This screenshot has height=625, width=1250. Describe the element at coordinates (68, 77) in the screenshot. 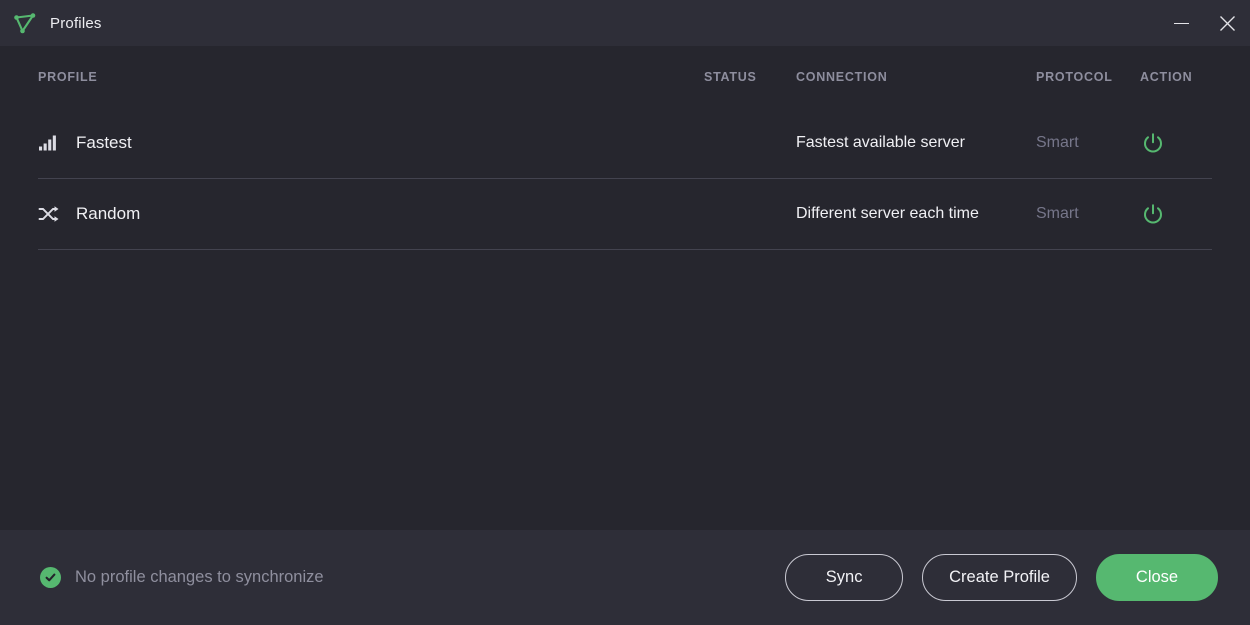

I see `column-header-profile: PROFILE` at that location.